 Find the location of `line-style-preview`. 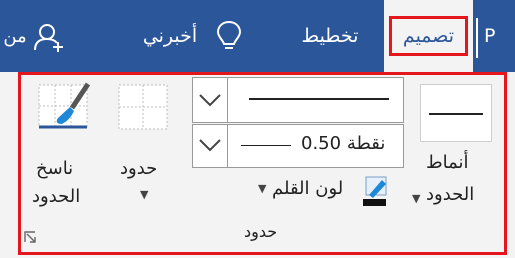

line-style-preview is located at coordinates (319, 99).